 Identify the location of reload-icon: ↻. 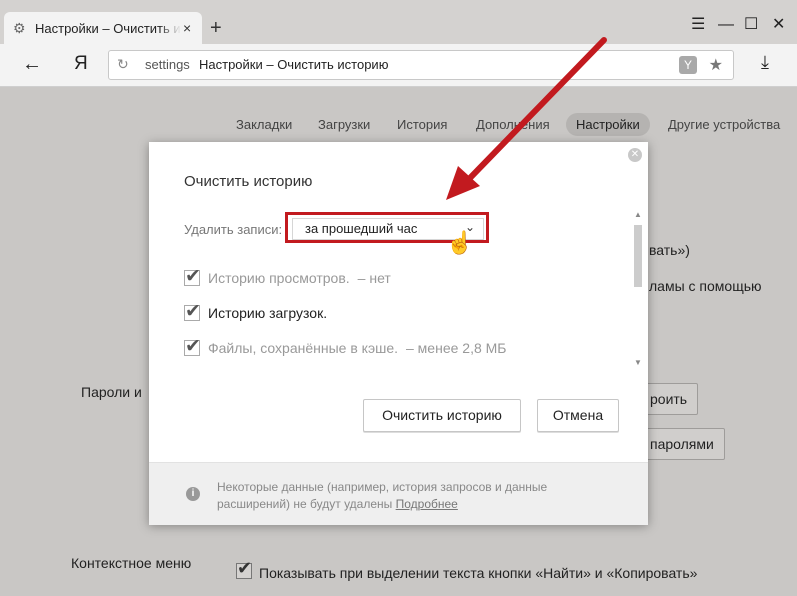
(123, 64).